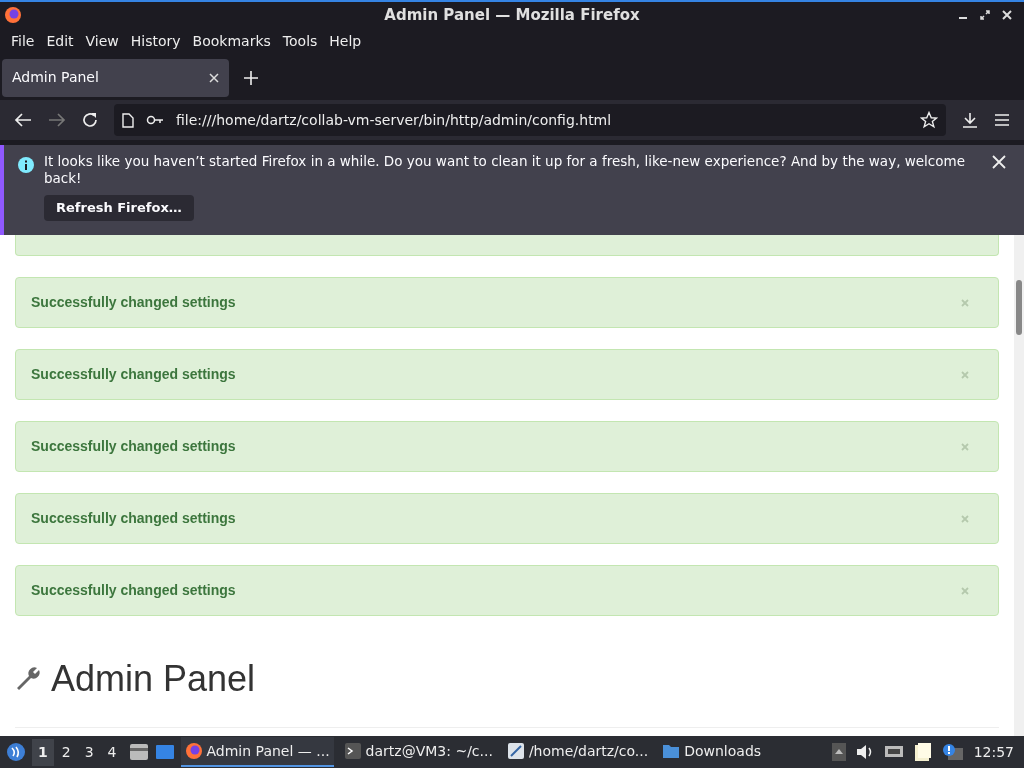 The width and height of the screenshot is (1024, 768). I want to click on desktop-icon, so click(164, 752).